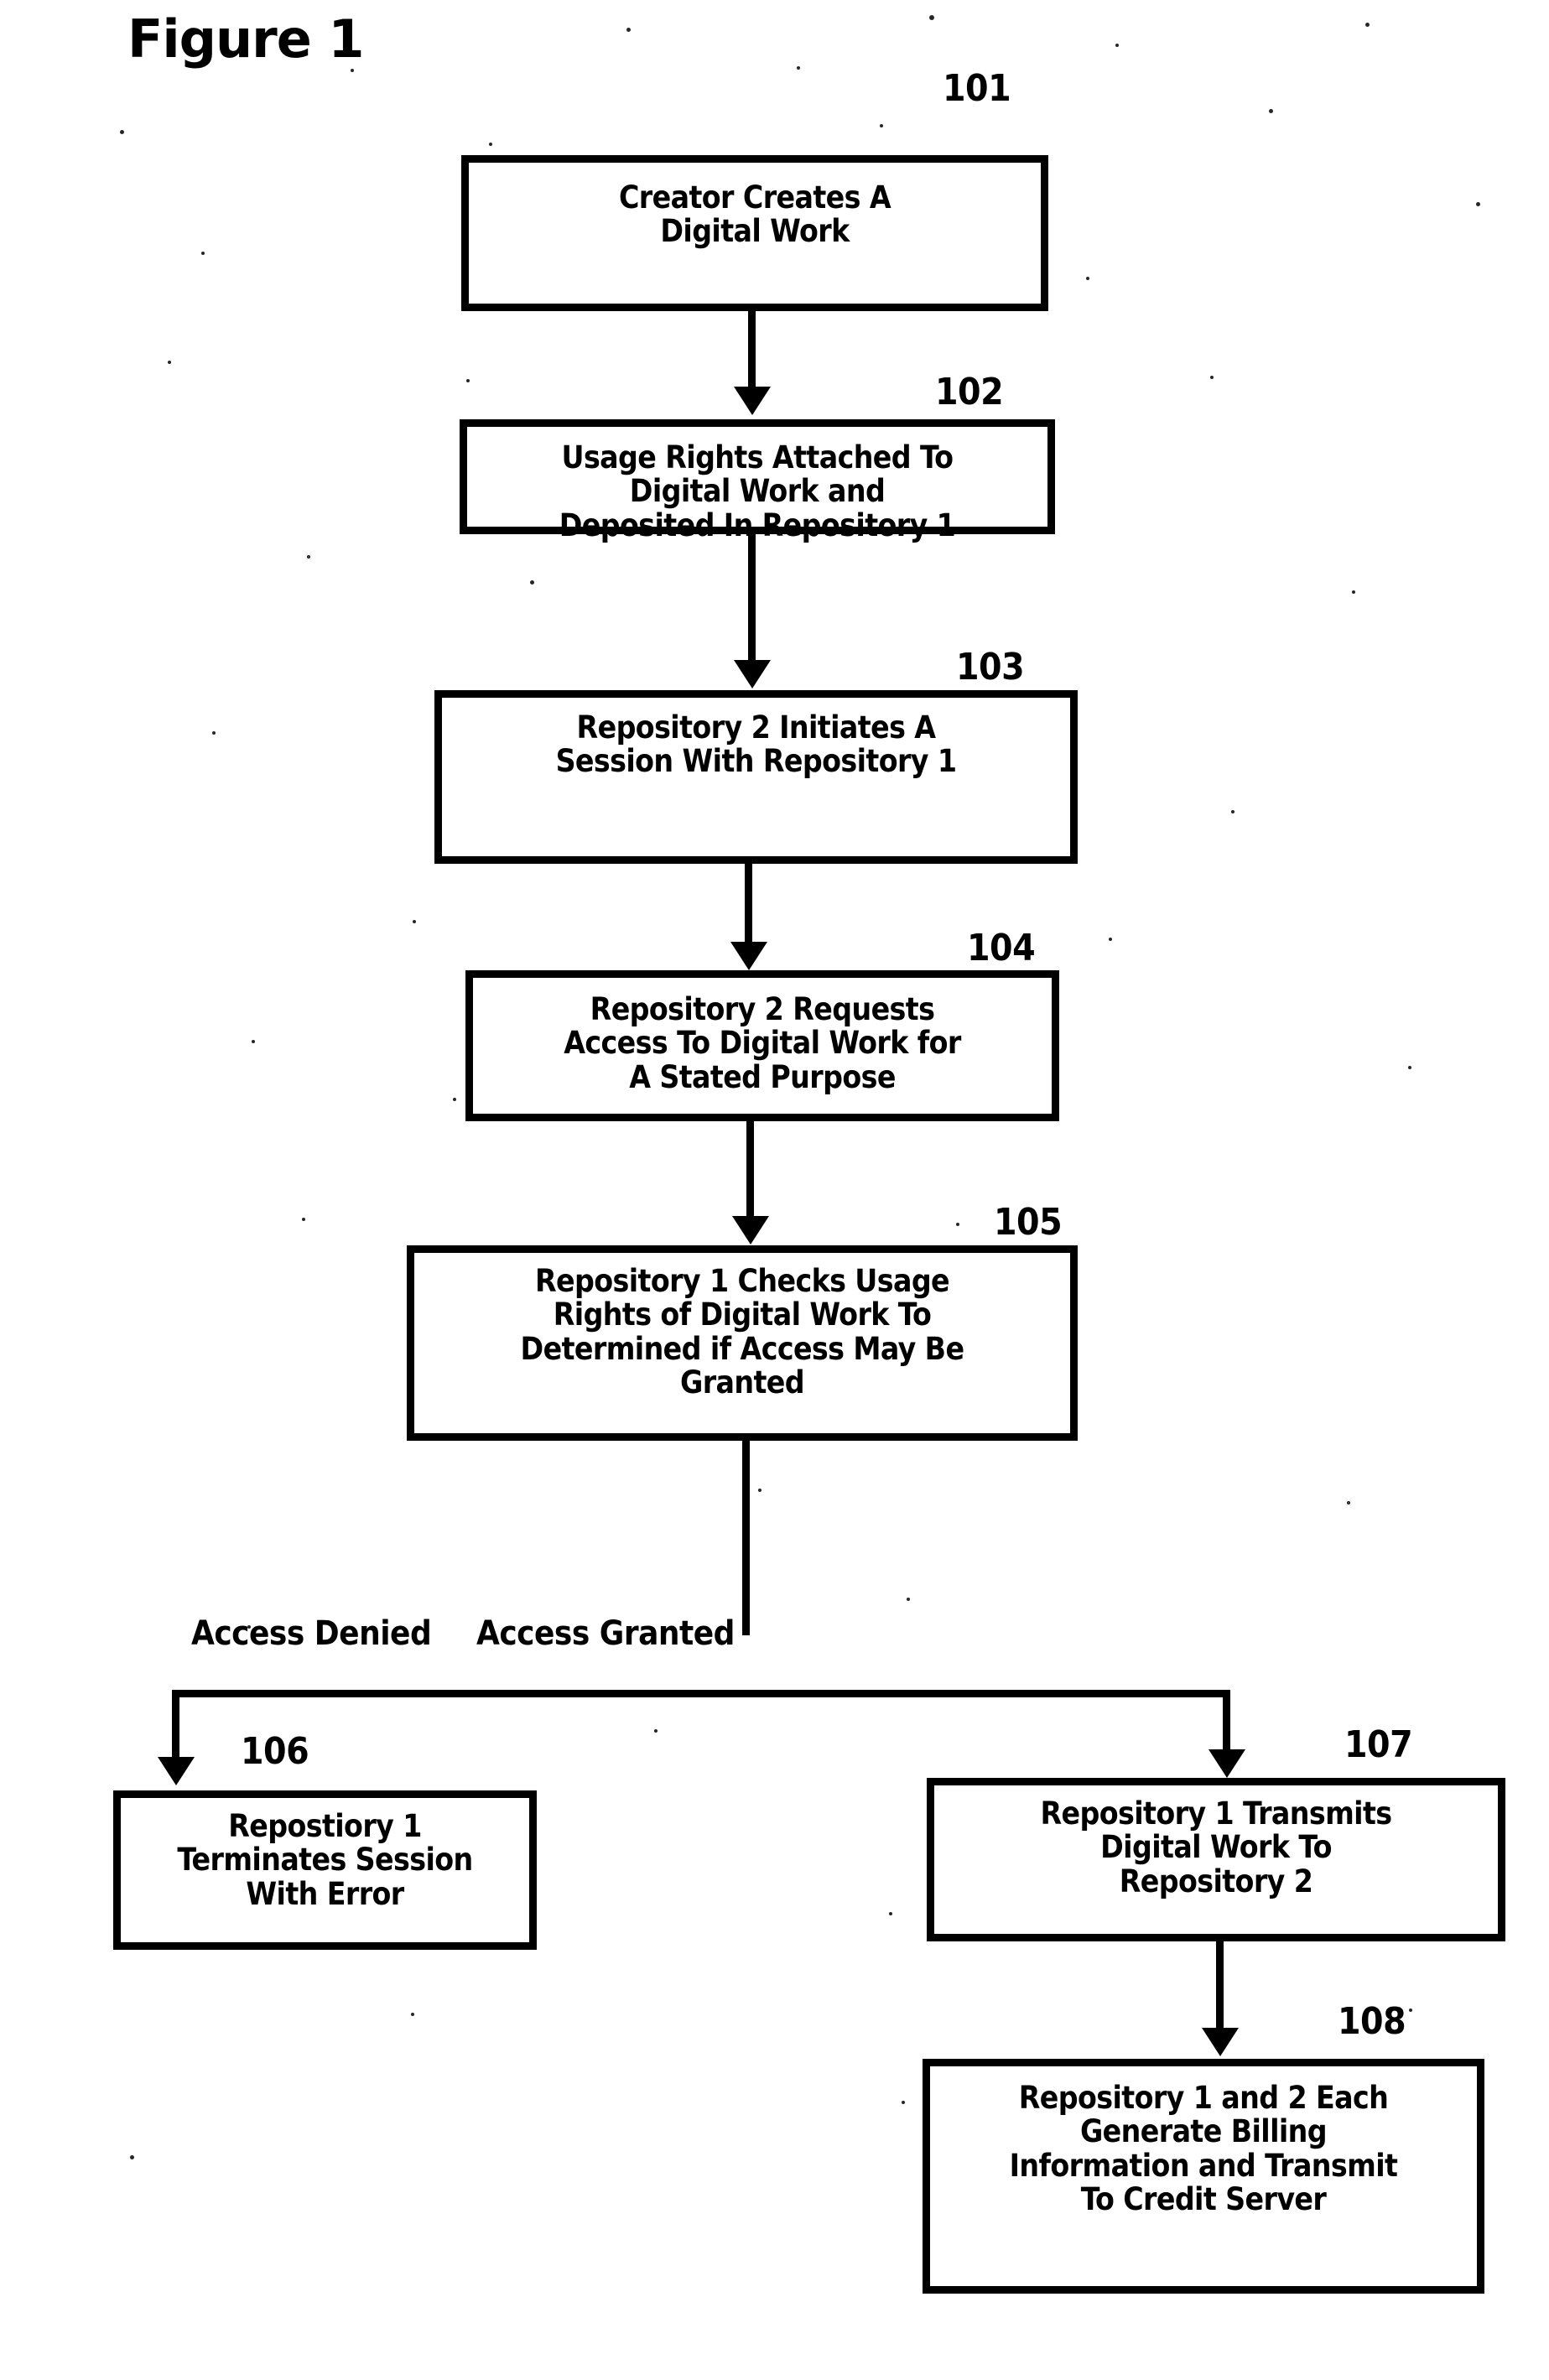 The width and height of the screenshot is (1549, 2380). Describe the element at coordinates (970, 392) in the screenshot. I see `ref-numeral-102: 102` at that location.